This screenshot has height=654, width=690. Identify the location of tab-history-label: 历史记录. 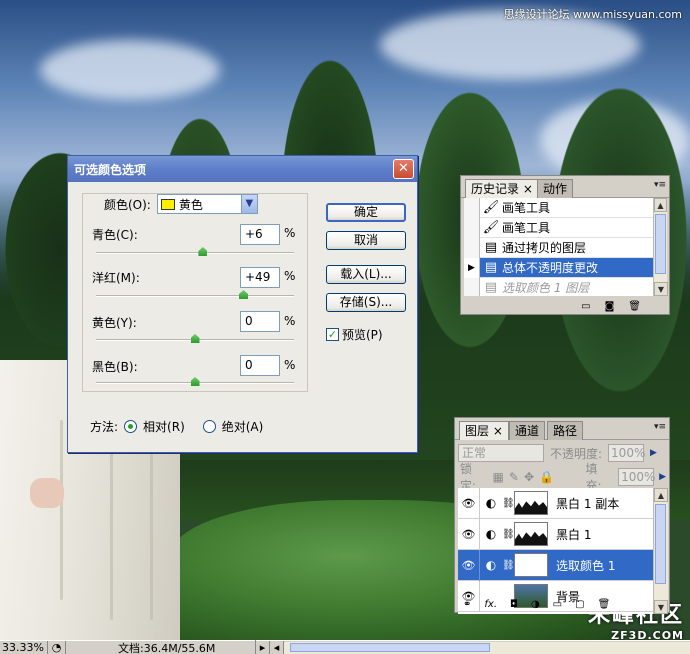
(495, 189).